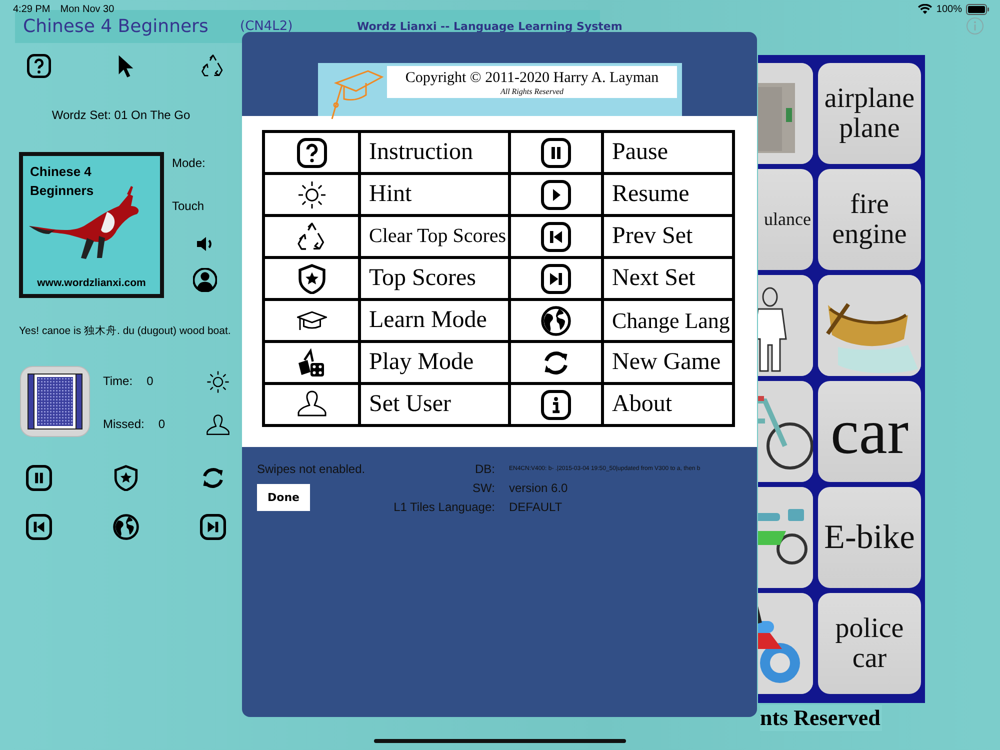 The width and height of the screenshot is (1000, 750). What do you see at coordinates (489, 26) in the screenshot?
I see `app-tagline: Wordz Lianxi -- Language Learning System` at bounding box center [489, 26].